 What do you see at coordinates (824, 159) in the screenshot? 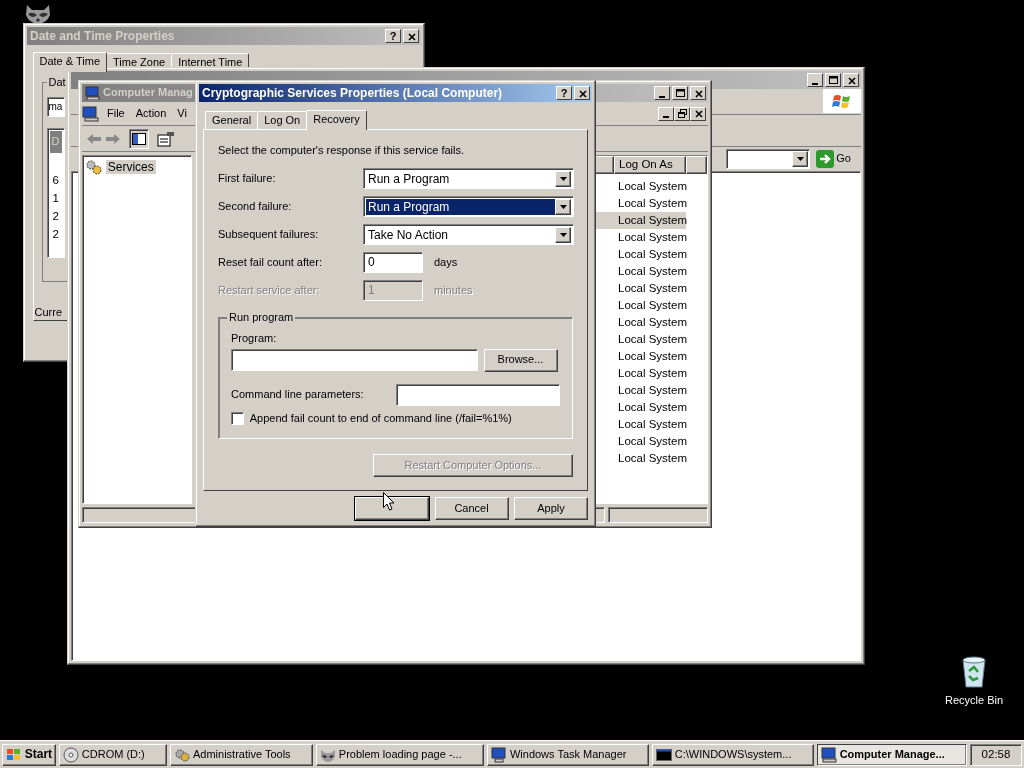
I see `arrow-icon` at bounding box center [824, 159].